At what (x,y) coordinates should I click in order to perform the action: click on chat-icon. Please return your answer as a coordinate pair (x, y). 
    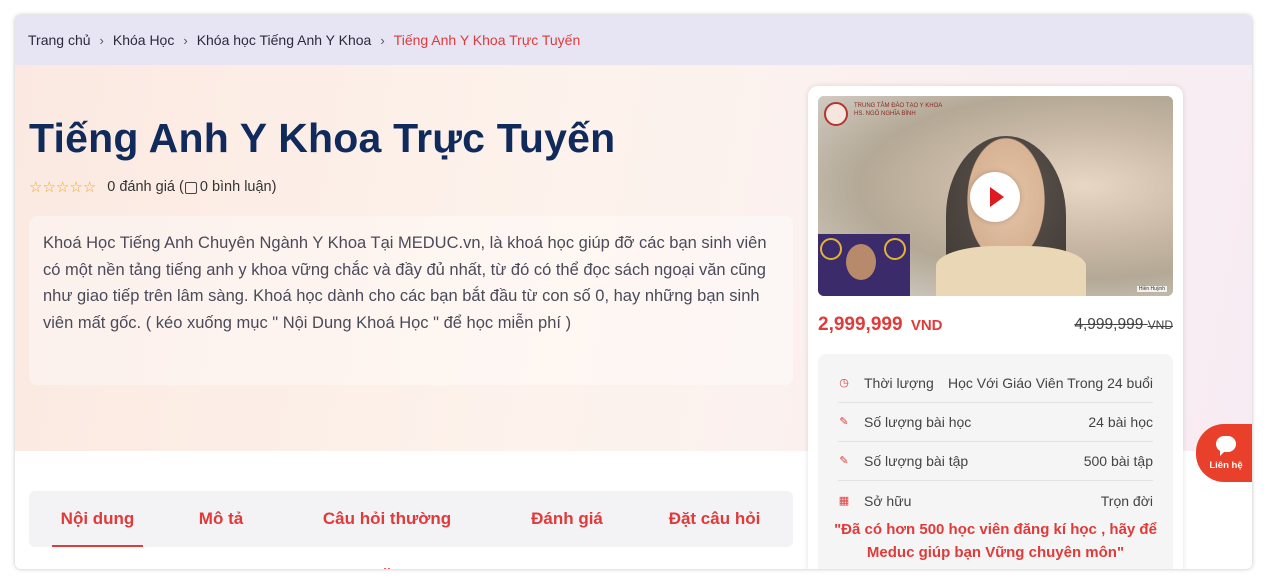
    Looking at the image, I should click on (1226, 446).